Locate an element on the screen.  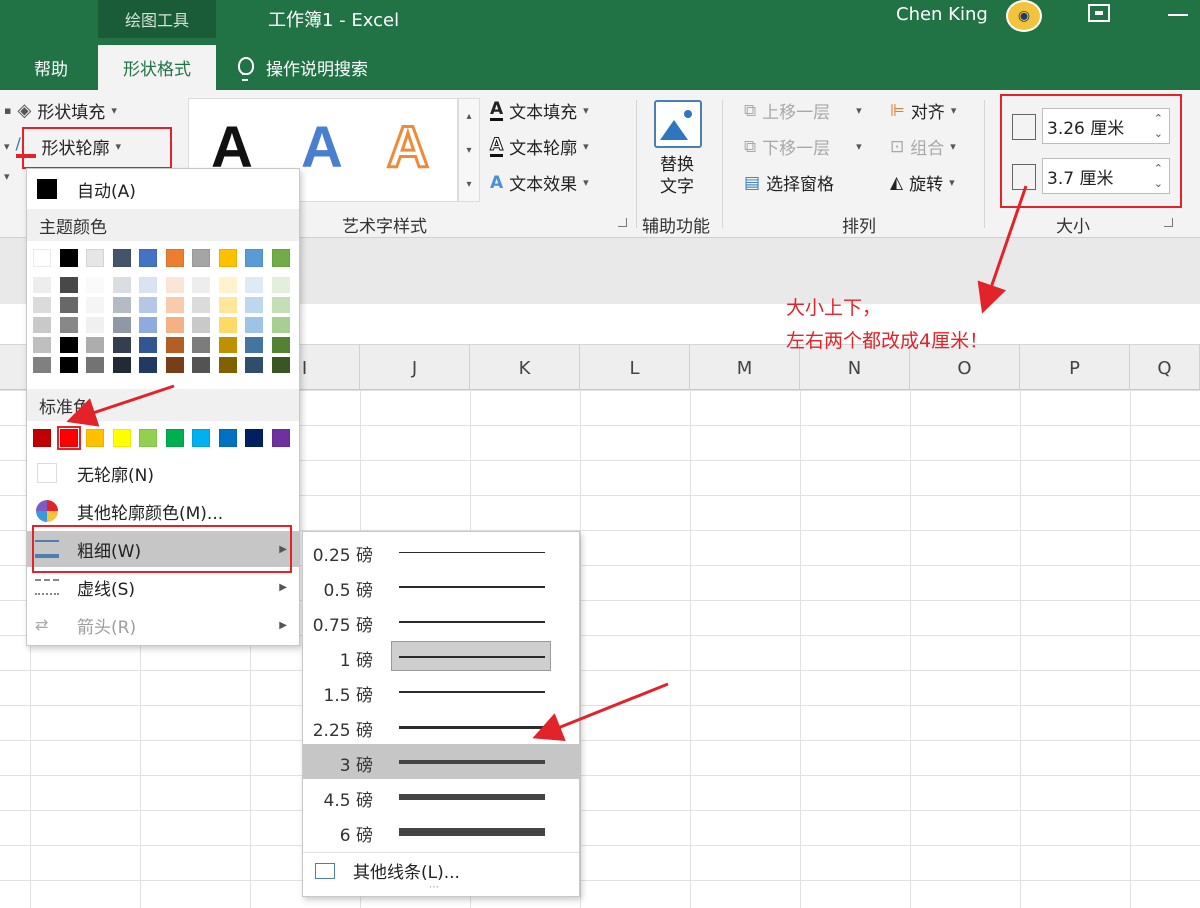
gallery-more-icon: ▾ is located at coordinates (469, 184).